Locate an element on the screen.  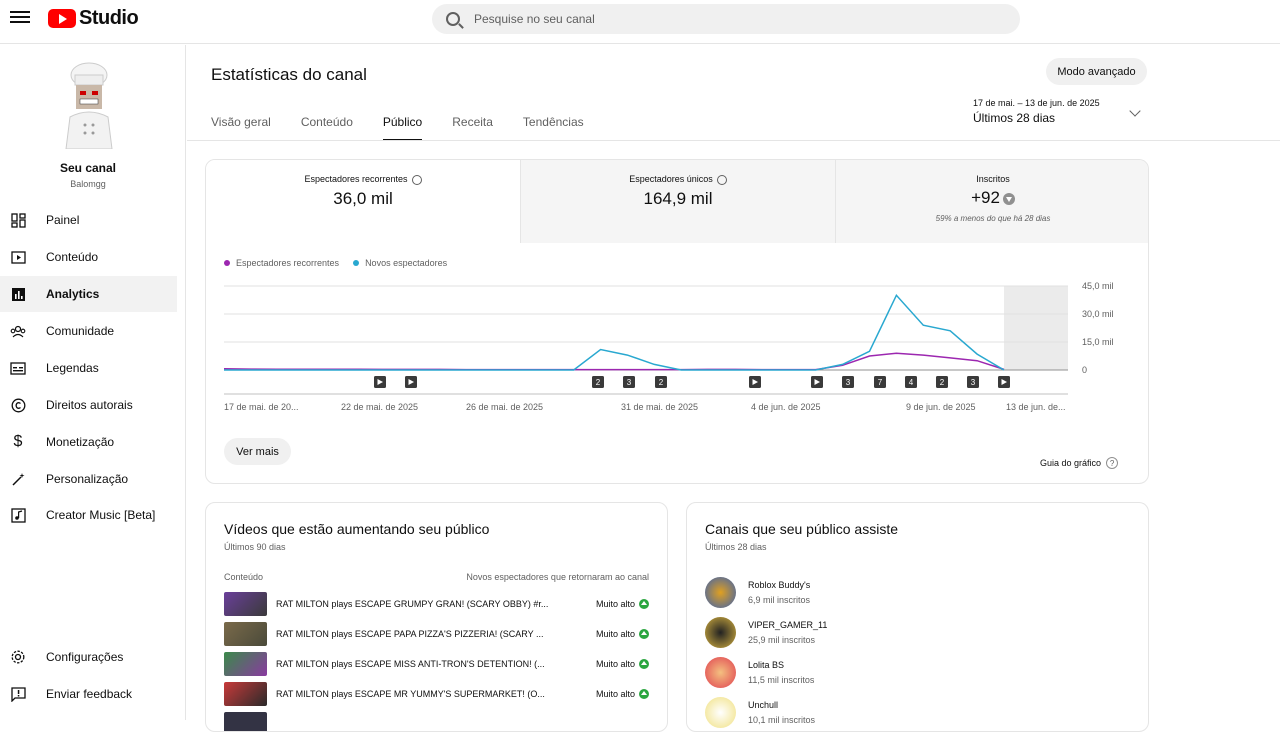
card-title: Vídeos que estão aumentando seu público is located at coordinates (357, 529).